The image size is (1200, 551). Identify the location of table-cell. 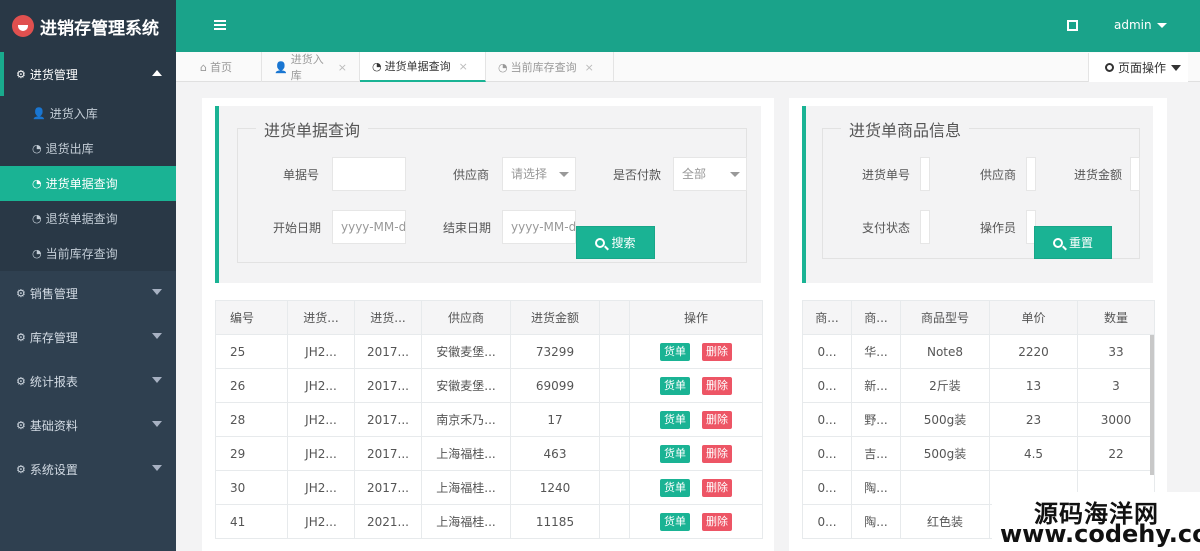
(614, 453).